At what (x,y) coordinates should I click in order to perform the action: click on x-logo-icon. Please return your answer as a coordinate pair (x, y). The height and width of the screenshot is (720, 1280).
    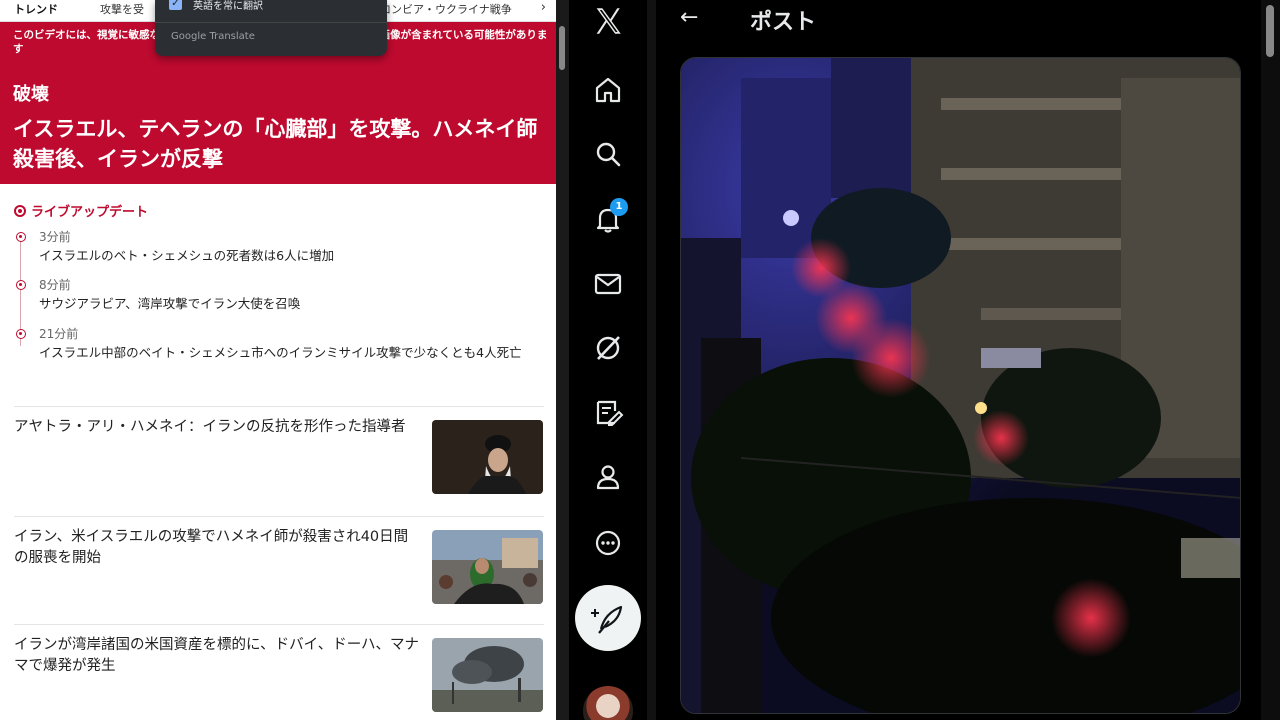
    Looking at the image, I should click on (608, 21).